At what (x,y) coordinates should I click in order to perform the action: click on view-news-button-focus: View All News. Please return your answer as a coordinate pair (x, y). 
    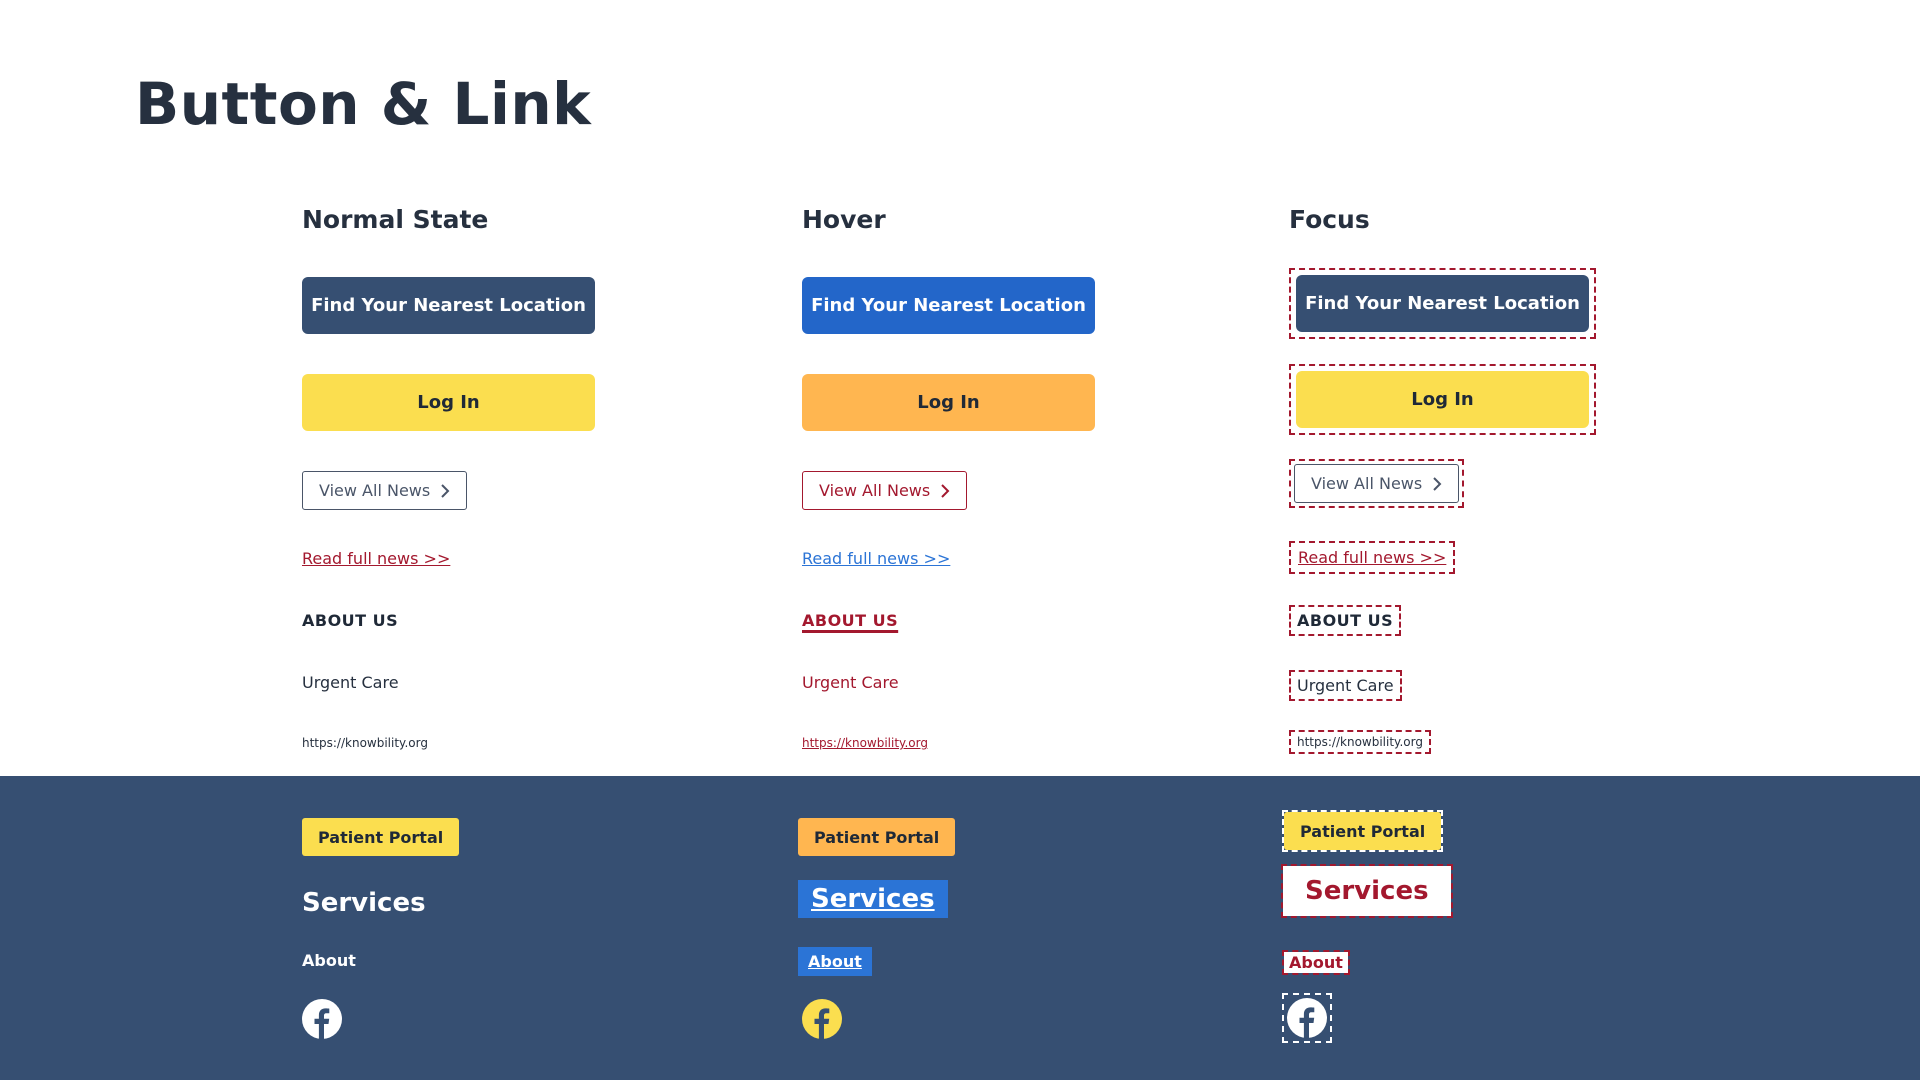
    Looking at the image, I should click on (1377, 483).